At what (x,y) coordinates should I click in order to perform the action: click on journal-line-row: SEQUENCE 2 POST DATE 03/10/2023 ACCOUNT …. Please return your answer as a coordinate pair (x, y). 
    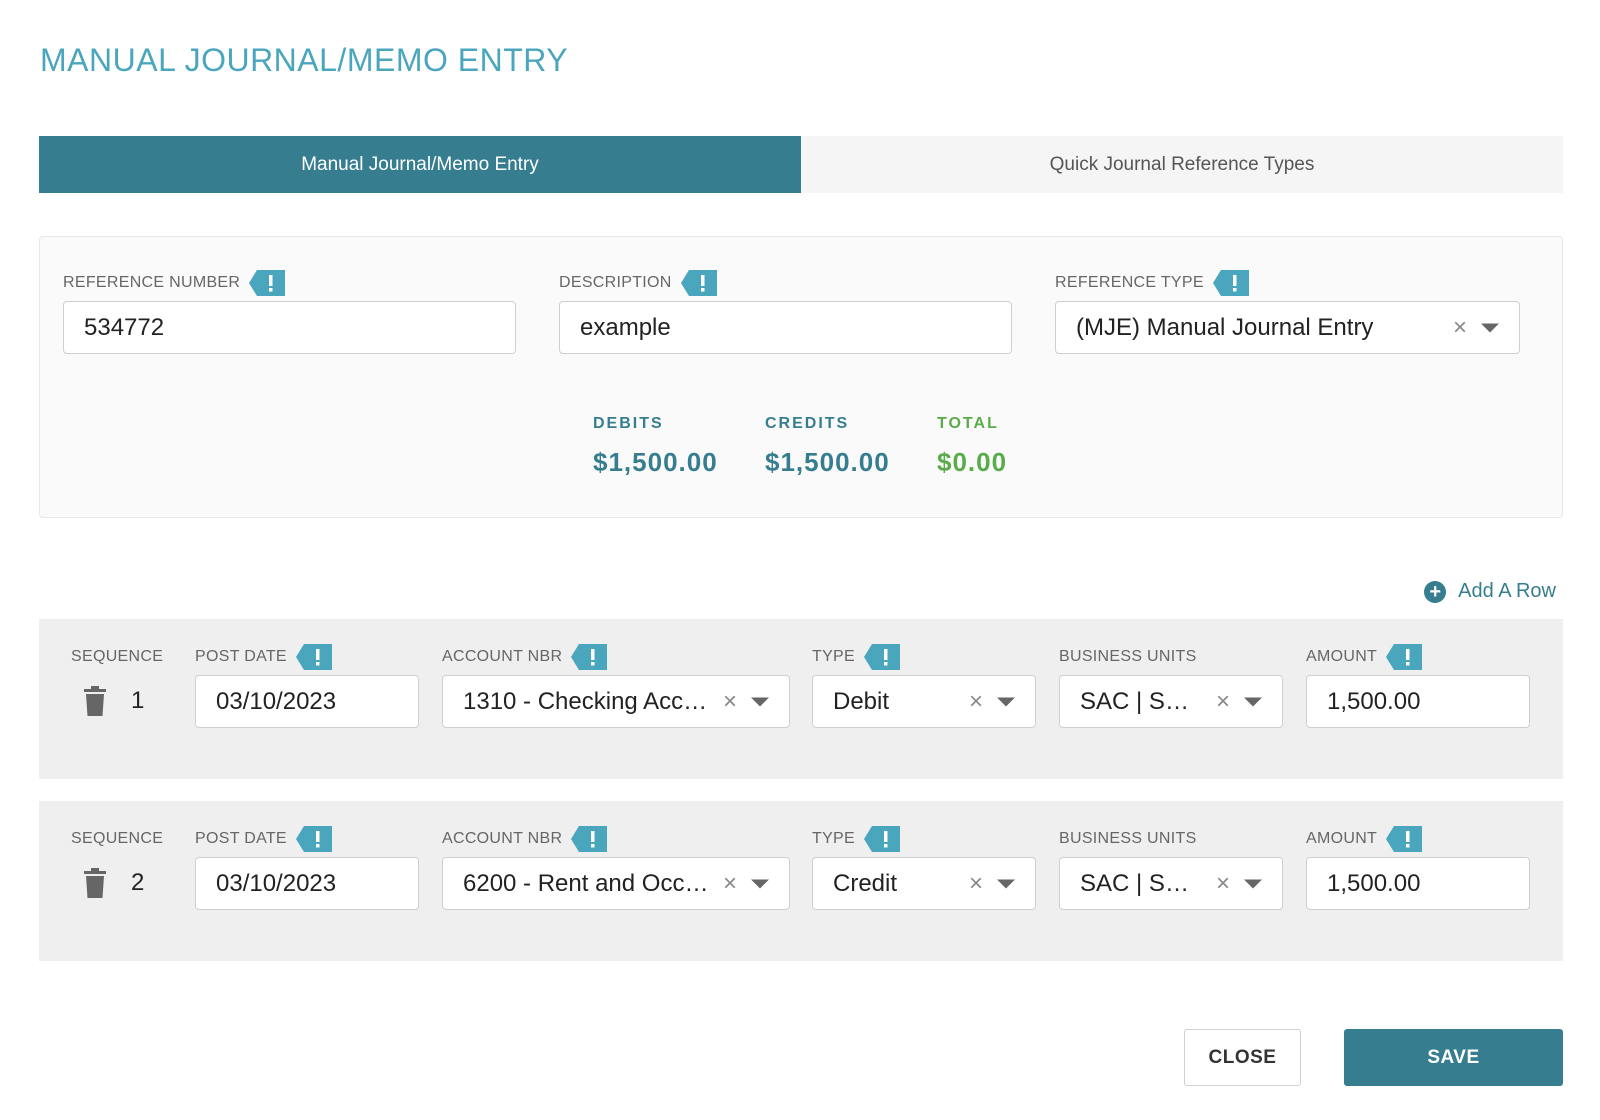
    Looking at the image, I should click on (801, 881).